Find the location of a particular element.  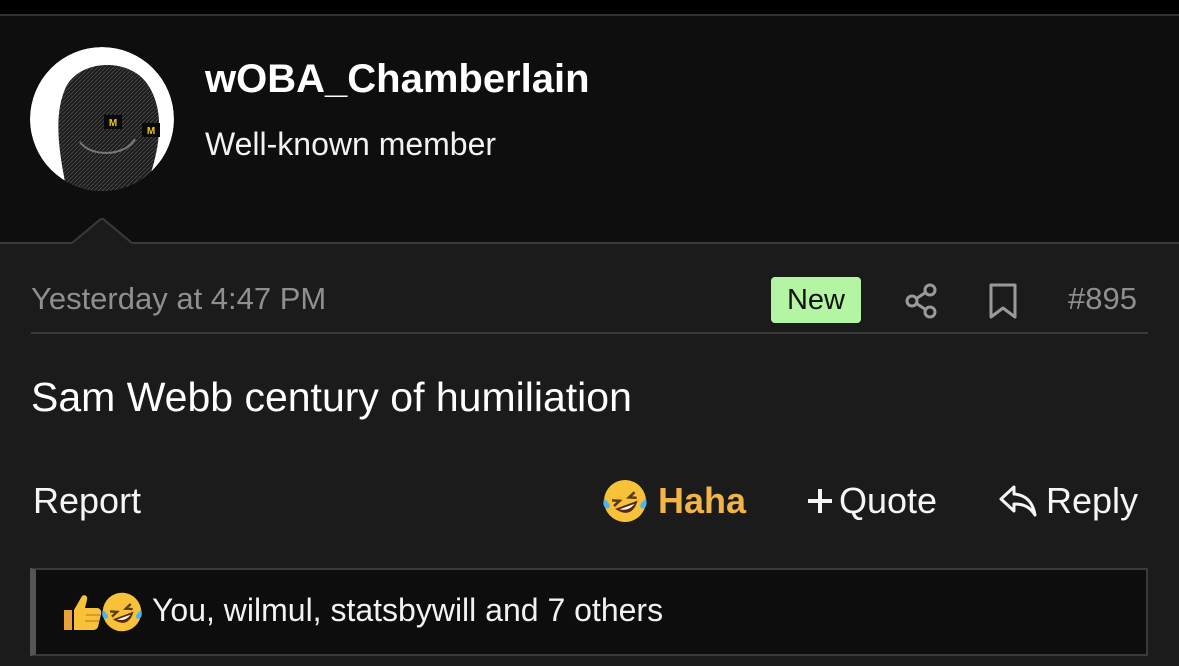

quote-button: Quote is located at coordinates (871, 501).